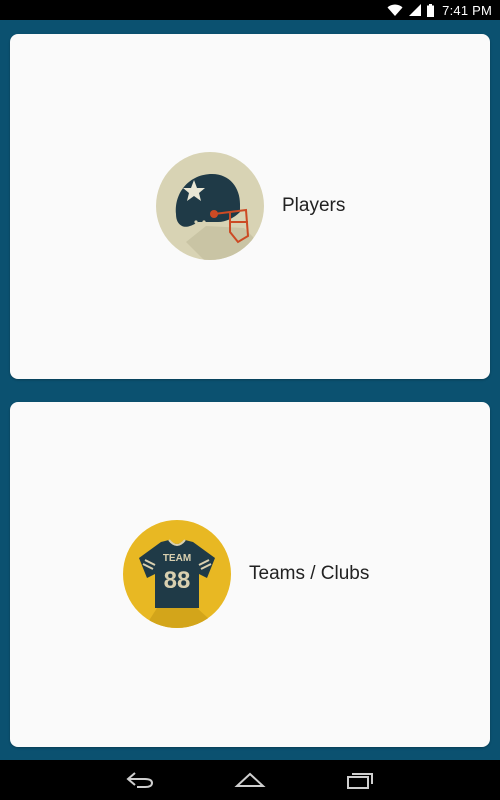 This screenshot has height=800, width=500. I want to click on recent-apps-icon, so click(360, 780).